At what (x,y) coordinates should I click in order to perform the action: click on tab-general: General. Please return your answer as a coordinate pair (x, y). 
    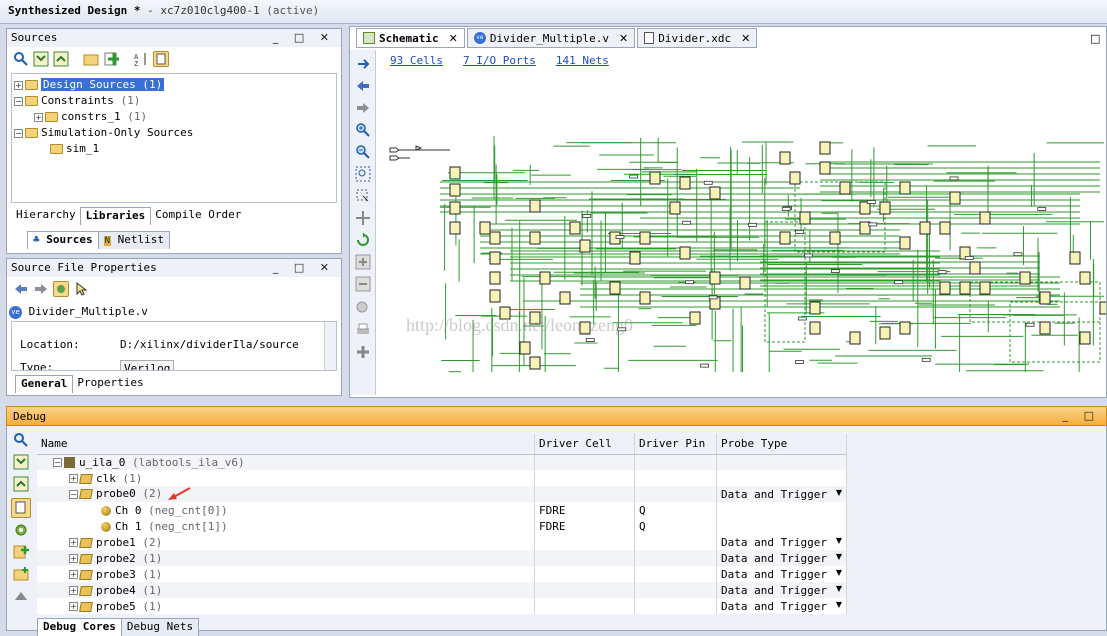
    Looking at the image, I should click on (44, 384).